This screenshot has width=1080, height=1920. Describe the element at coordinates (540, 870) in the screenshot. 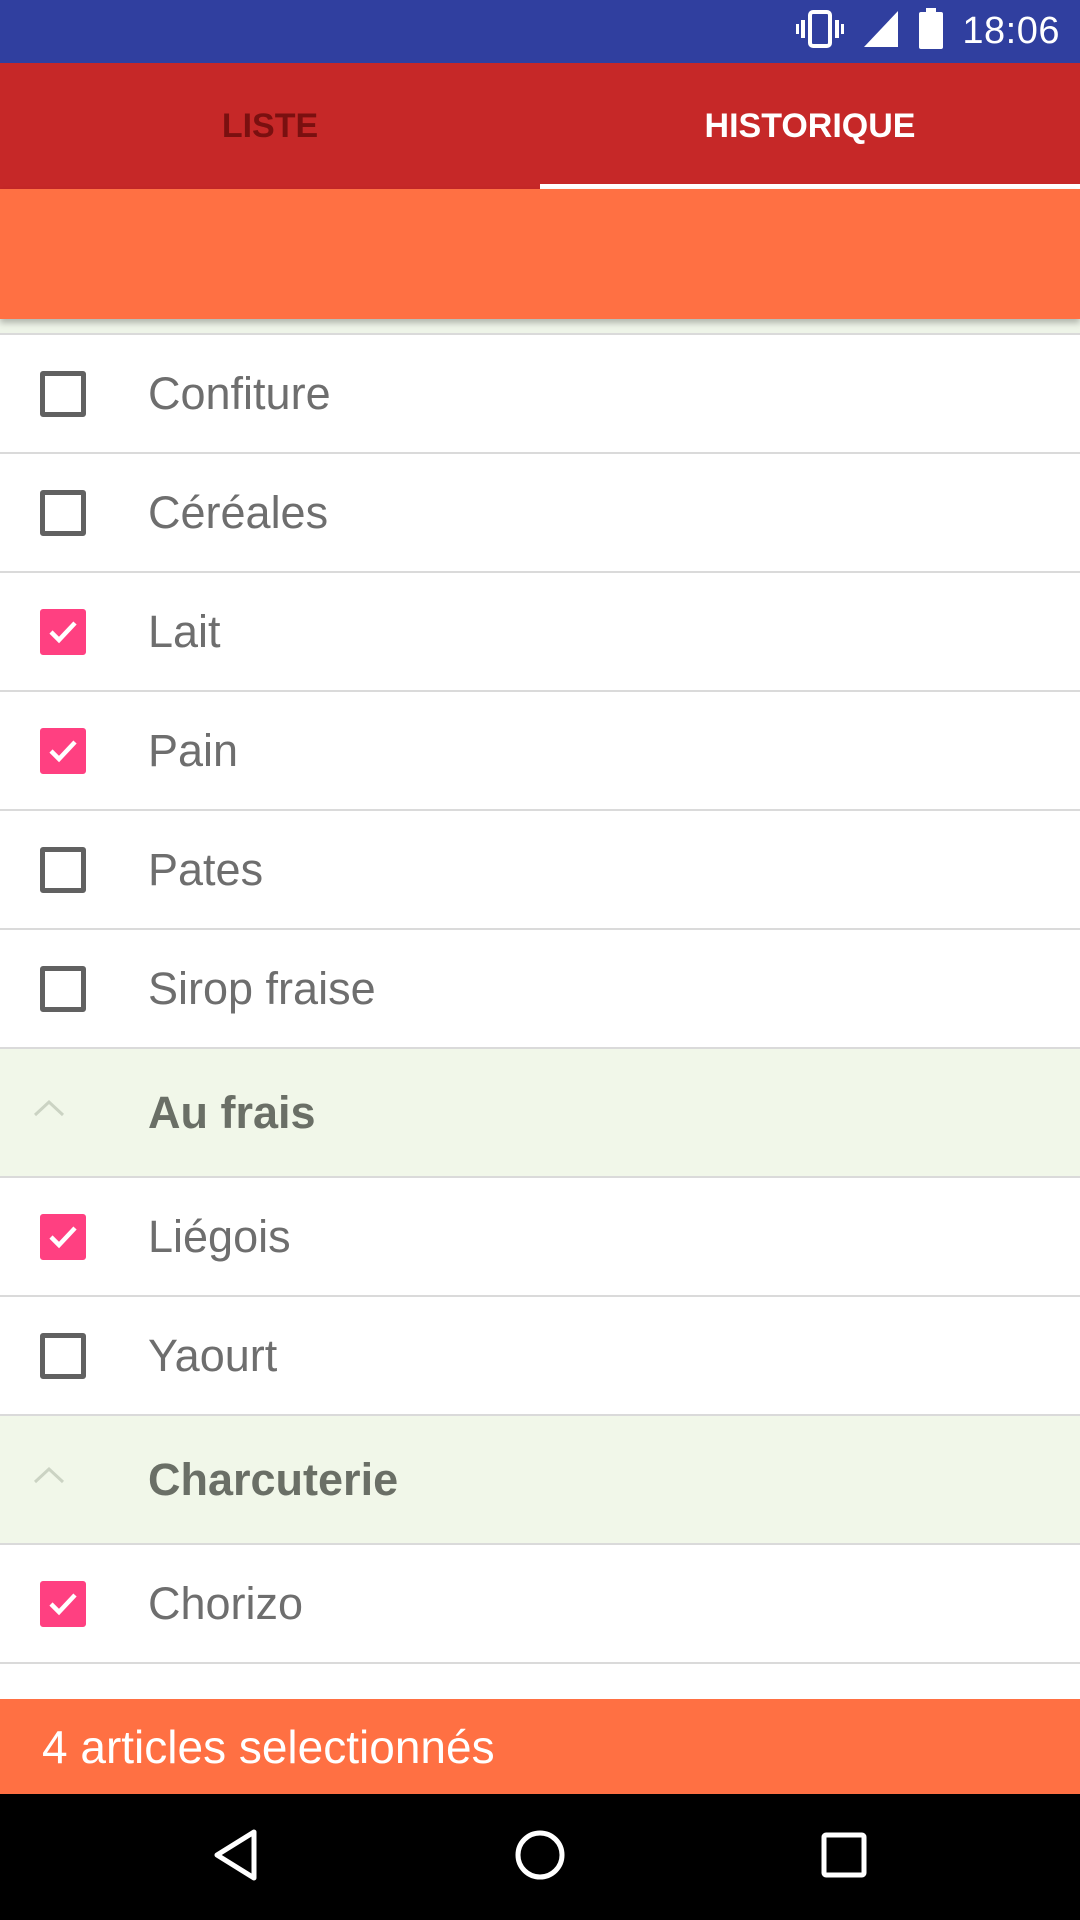

I see `list-item: Pates` at that location.